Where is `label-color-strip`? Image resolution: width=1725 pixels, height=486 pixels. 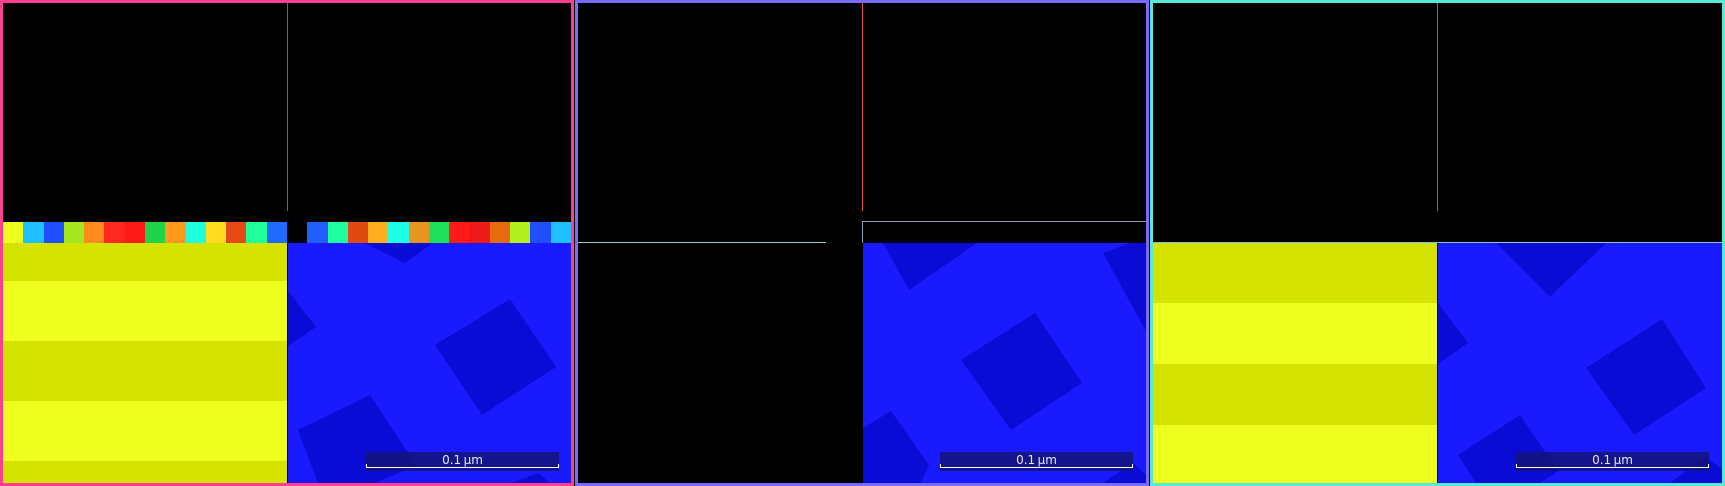
label-color-strip is located at coordinates (287, 232).